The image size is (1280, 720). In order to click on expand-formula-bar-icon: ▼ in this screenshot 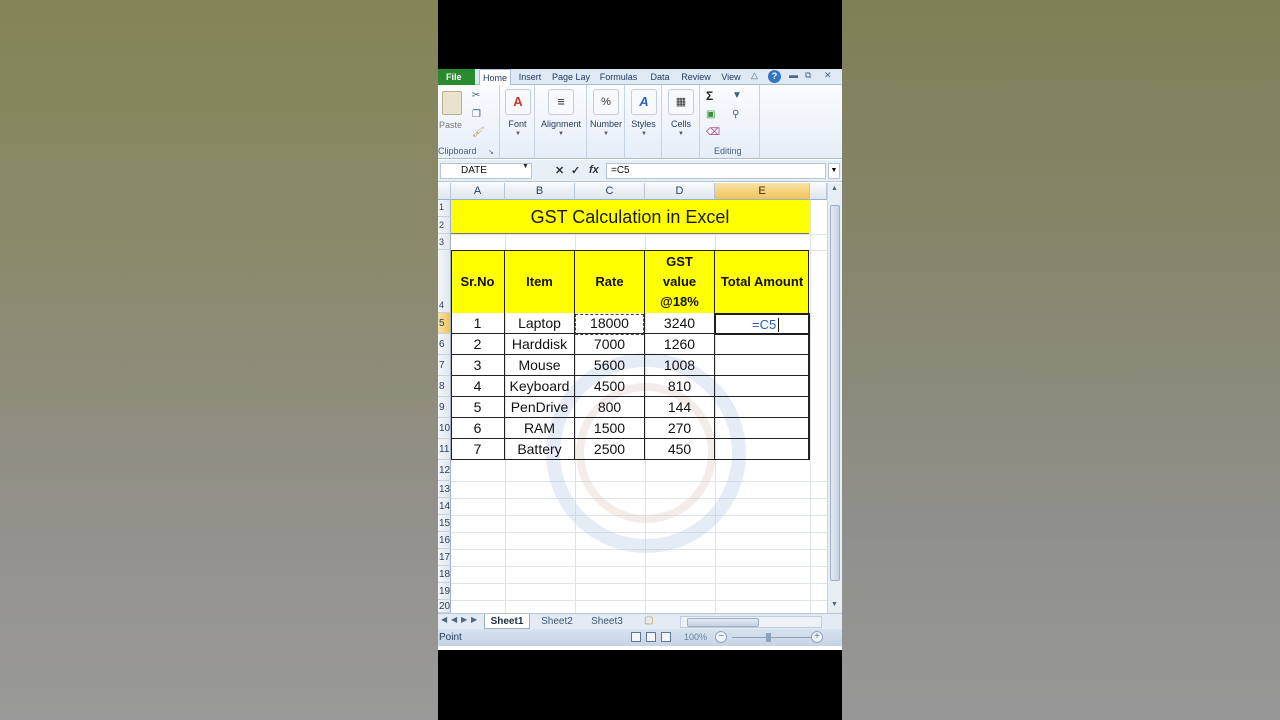, I will do `click(834, 171)`.